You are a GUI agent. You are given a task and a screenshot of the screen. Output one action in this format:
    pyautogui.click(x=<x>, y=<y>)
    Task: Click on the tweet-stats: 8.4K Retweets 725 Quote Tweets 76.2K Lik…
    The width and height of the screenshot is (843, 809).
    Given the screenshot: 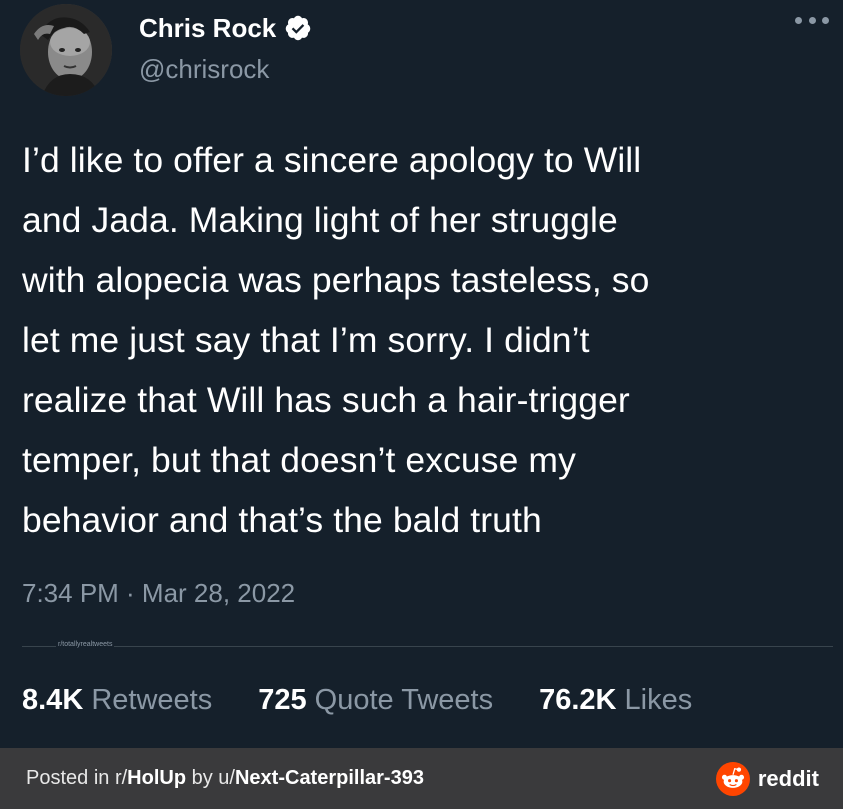 What is the action you would take?
    pyautogui.click(x=380, y=700)
    